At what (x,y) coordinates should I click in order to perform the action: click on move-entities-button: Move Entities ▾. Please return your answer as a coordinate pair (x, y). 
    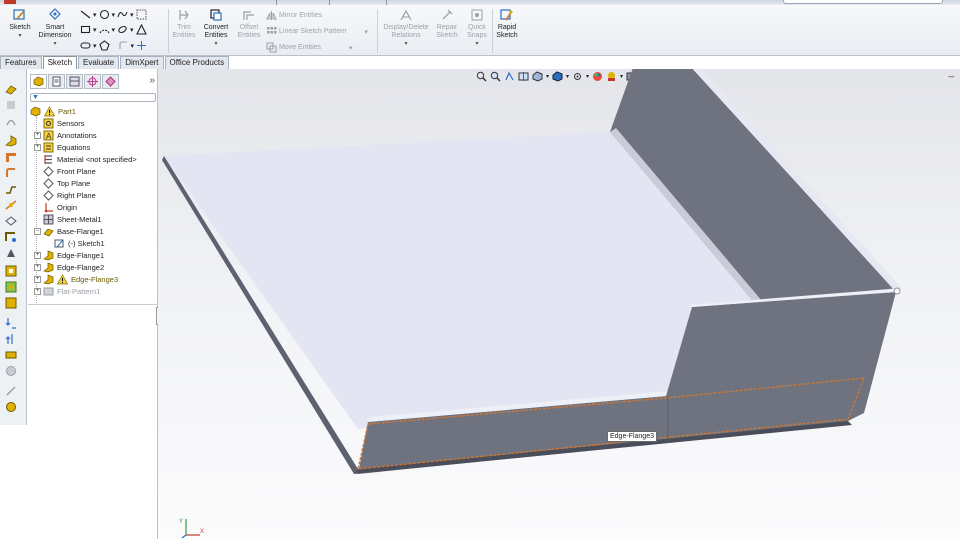
    Looking at the image, I should click on (309, 47).